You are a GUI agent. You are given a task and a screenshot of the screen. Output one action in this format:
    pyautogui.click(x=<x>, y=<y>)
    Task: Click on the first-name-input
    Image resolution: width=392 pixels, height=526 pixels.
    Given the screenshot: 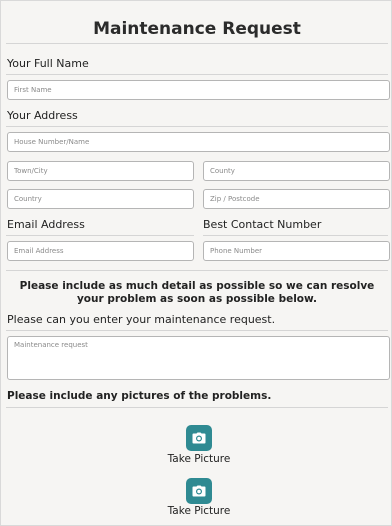 What is the action you would take?
    pyautogui.click(x=198, y=90)
    